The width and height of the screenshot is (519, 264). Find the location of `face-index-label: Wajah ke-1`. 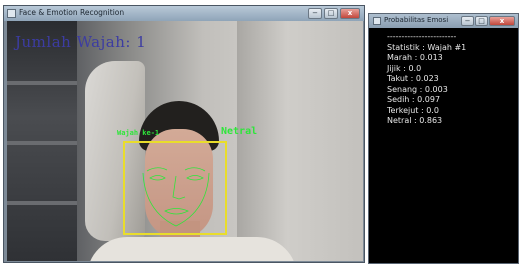

face-index-label: Wajah ke-1 is located at coordinates (138, 133).